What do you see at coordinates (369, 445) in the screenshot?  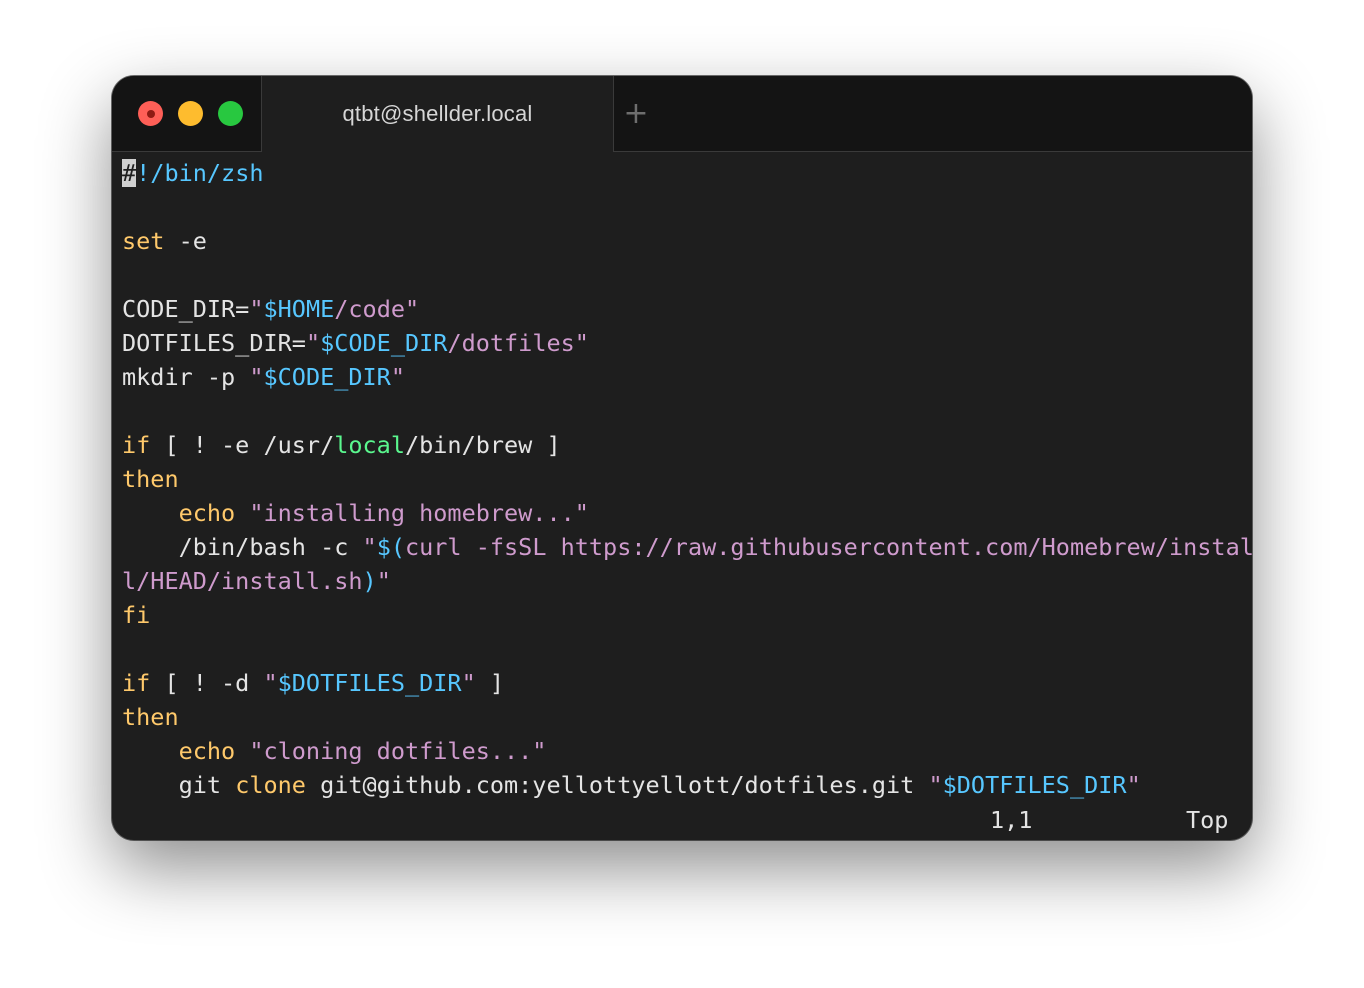 I see `code-token: local` at bounding box center [369, 445].